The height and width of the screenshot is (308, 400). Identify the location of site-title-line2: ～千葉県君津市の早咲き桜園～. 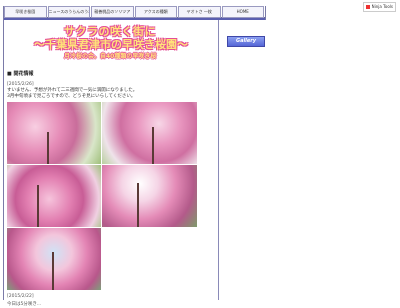
(111, 44).